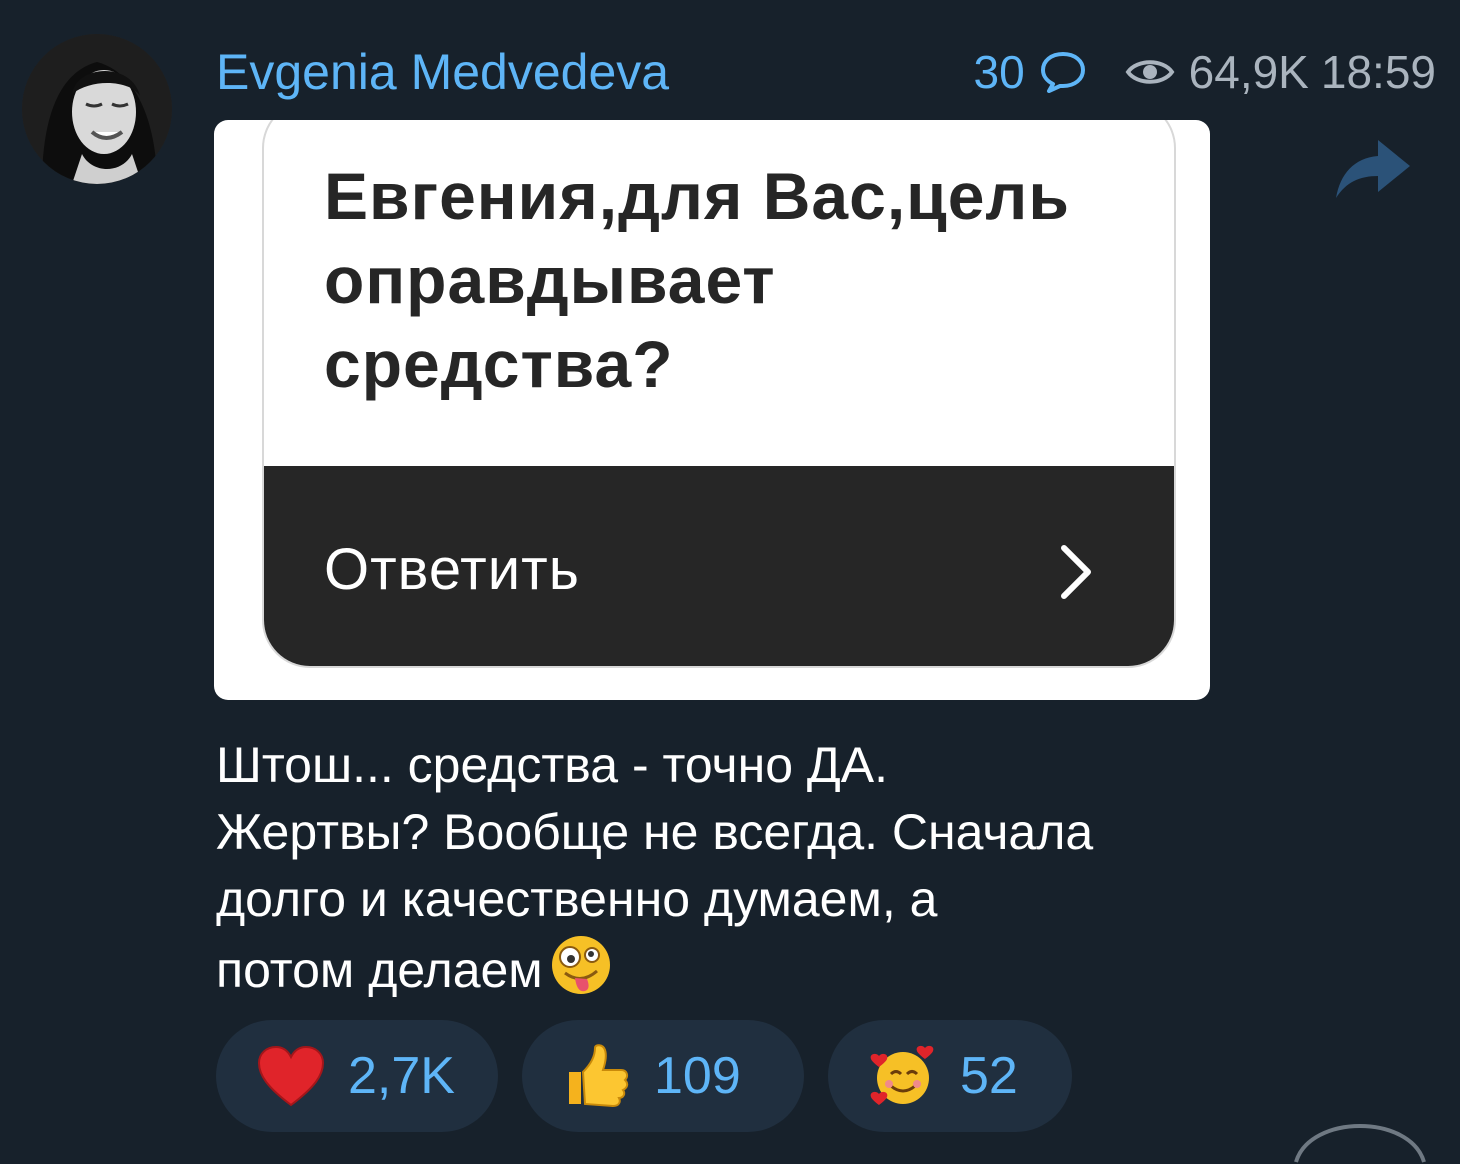 The height and width of the screenshot is (1164, 1460). Describe the element at coordinates (998, 72) in the screenshot. I see `comments-count: 30` at that location.